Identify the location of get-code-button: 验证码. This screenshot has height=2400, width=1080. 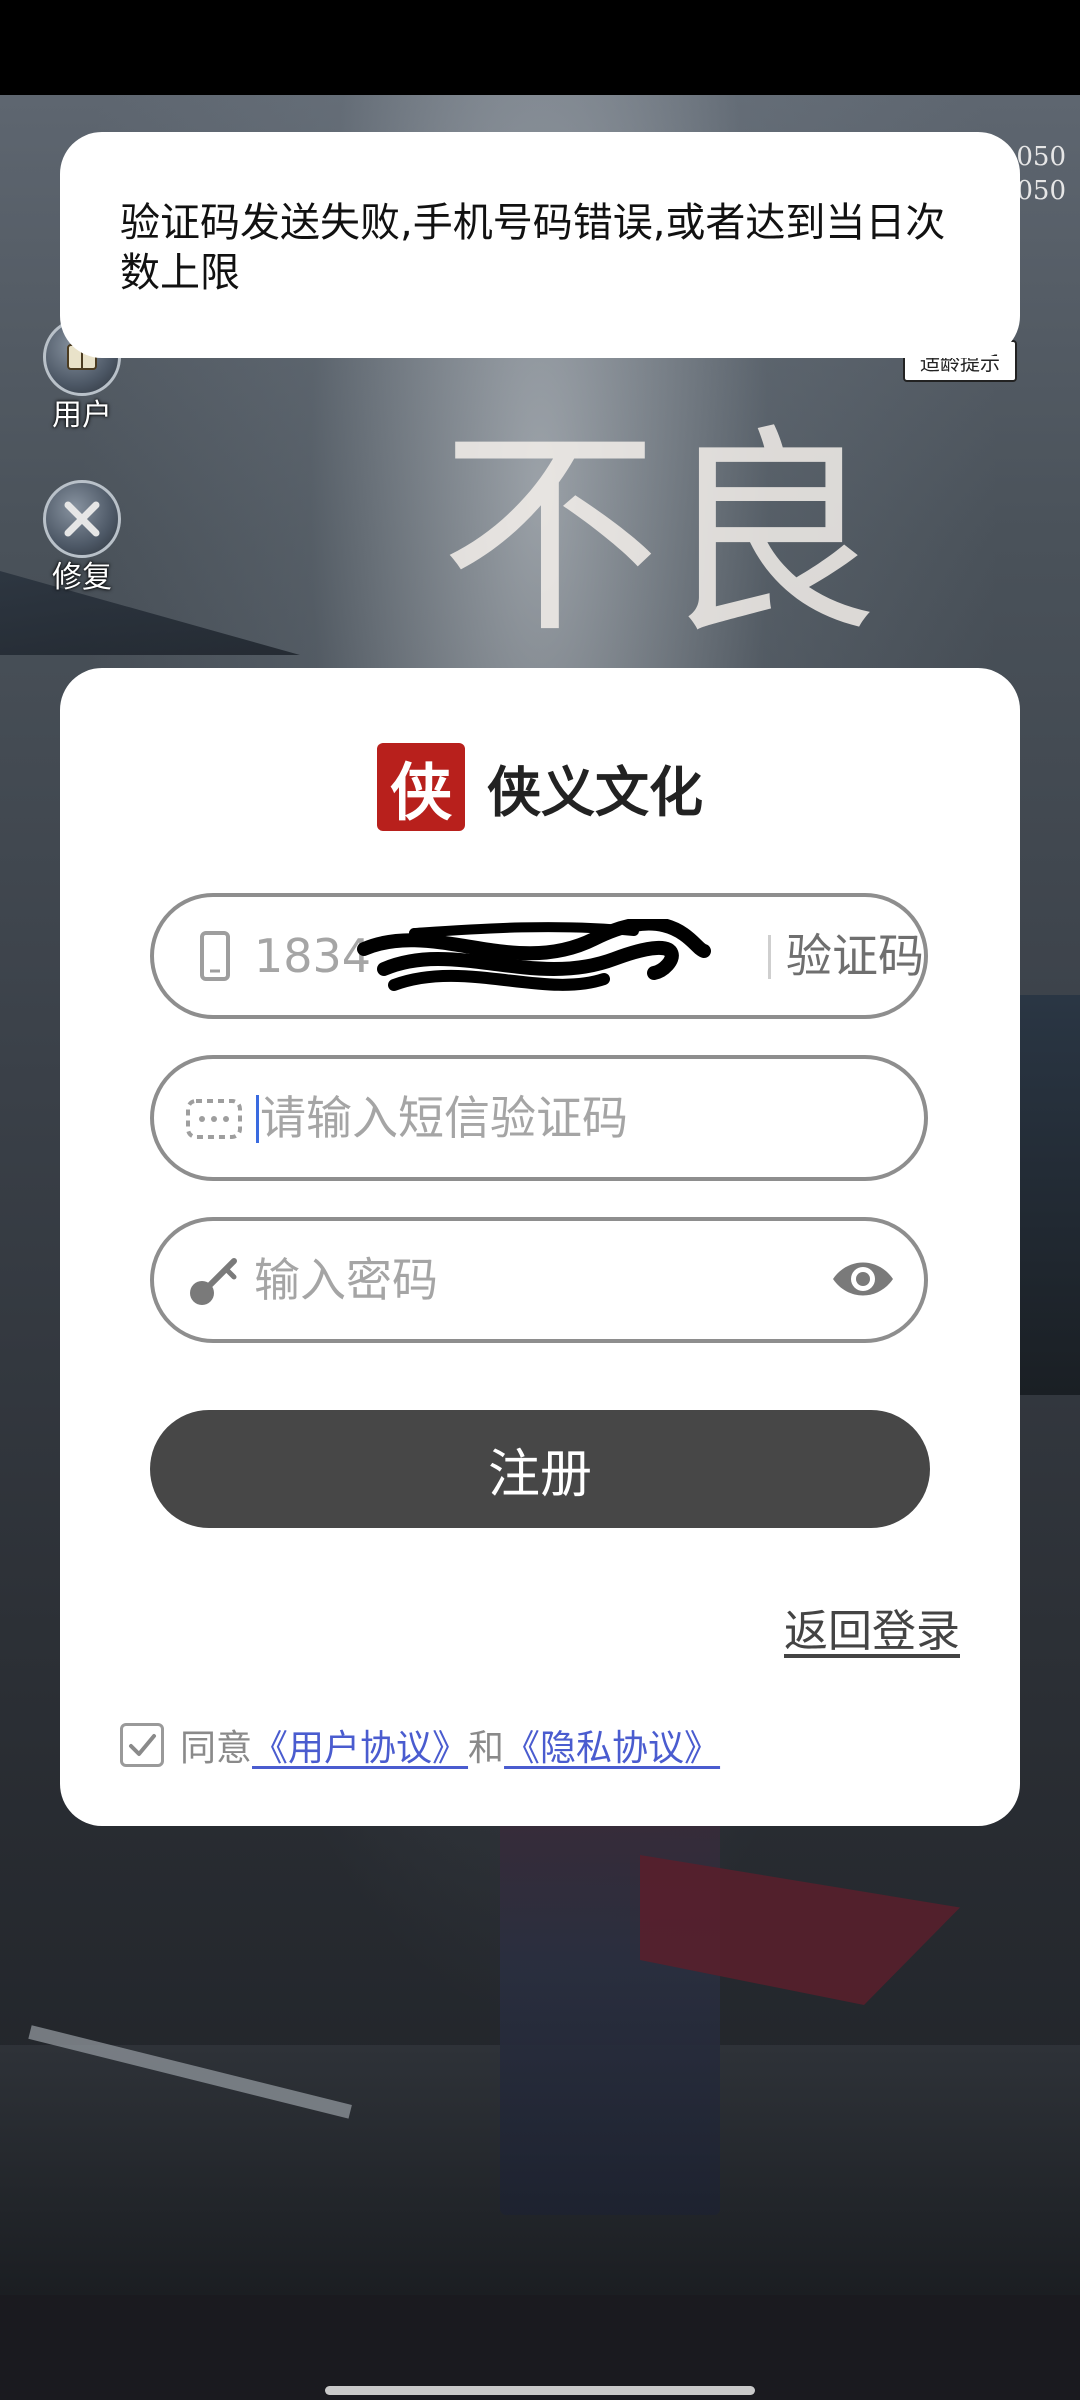
(855, 956).